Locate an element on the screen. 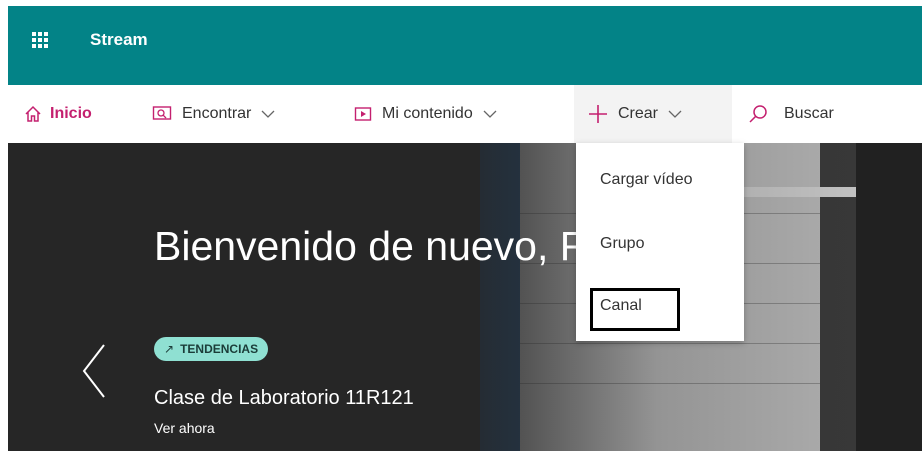  nav-find-label: Encontrar is located at coordinates (217, 113).